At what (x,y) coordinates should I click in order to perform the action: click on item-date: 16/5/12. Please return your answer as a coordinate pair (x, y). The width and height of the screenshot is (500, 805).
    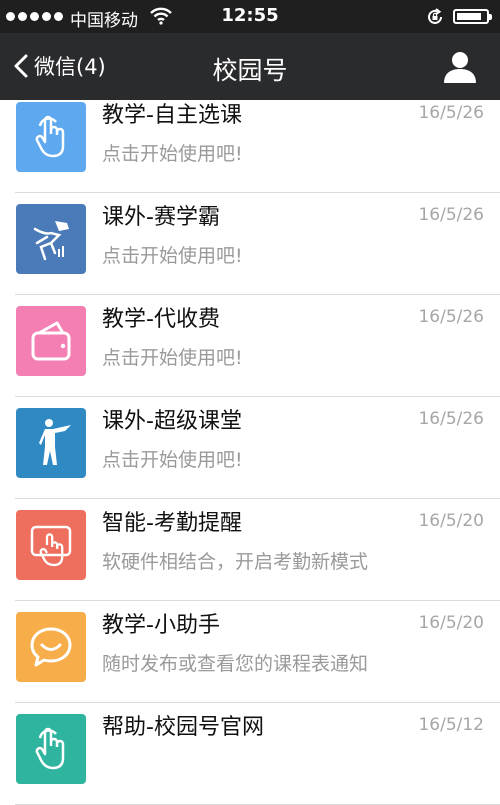
    Looking at the image, I should click on (451, 725).